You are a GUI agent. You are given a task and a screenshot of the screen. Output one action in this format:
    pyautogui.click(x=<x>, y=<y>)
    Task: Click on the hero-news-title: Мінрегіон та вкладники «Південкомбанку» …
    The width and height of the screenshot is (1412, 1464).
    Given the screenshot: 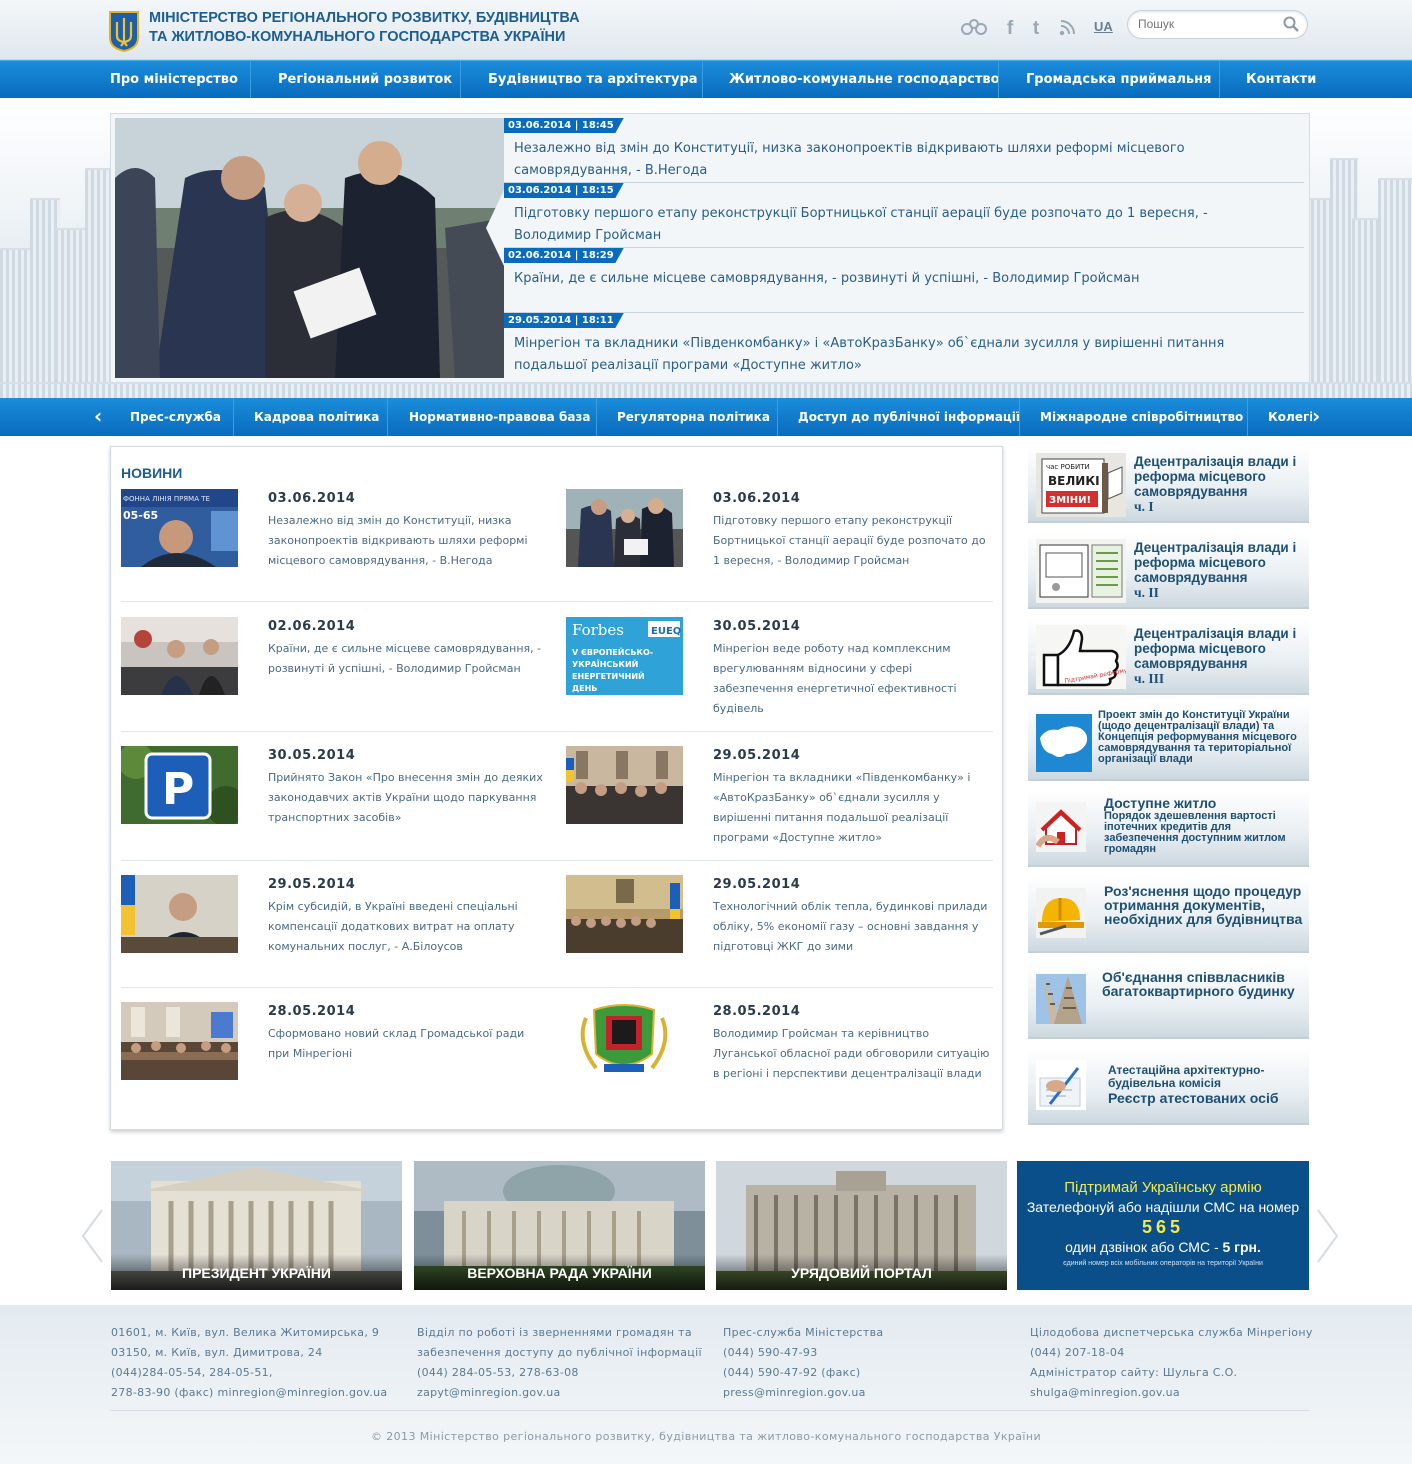 What is the action you would take?
    pyautogui.click(x=899, y=355)
    